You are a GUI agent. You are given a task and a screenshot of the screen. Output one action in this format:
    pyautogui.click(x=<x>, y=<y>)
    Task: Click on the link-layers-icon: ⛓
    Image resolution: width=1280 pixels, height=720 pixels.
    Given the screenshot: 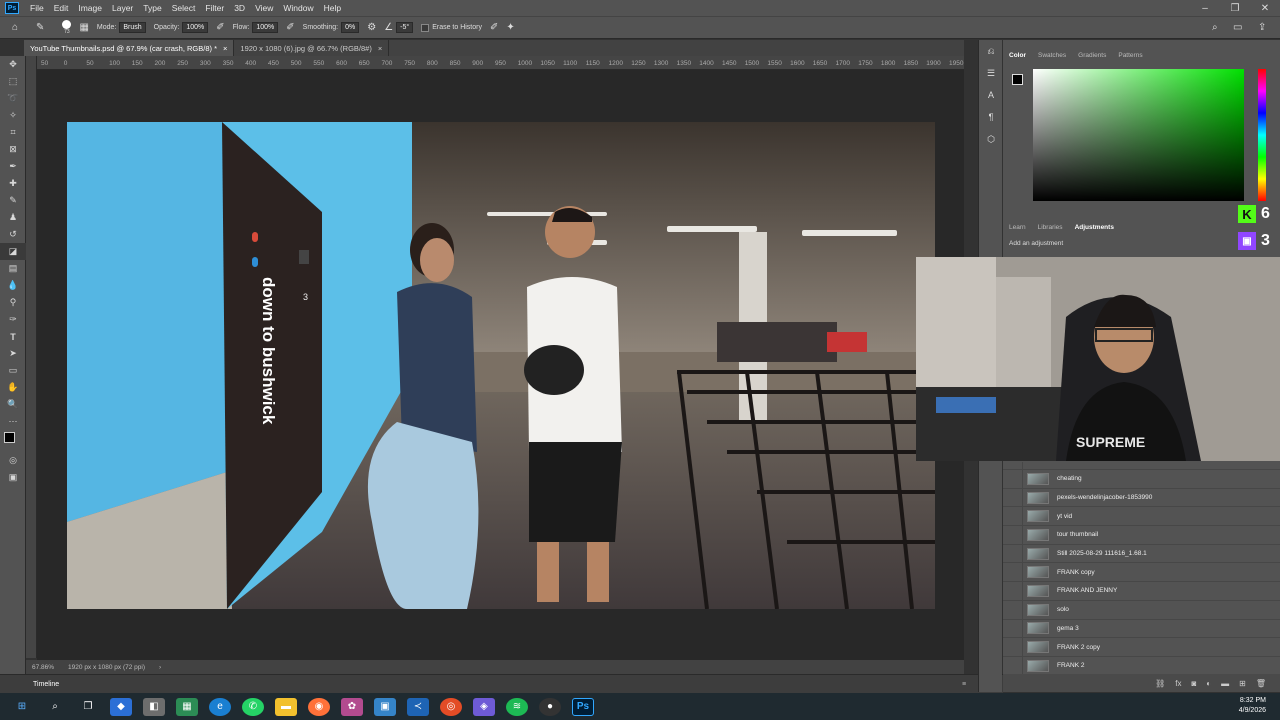 What is the action you would take?
    pyautogui.click(x=1160, y=683)
    